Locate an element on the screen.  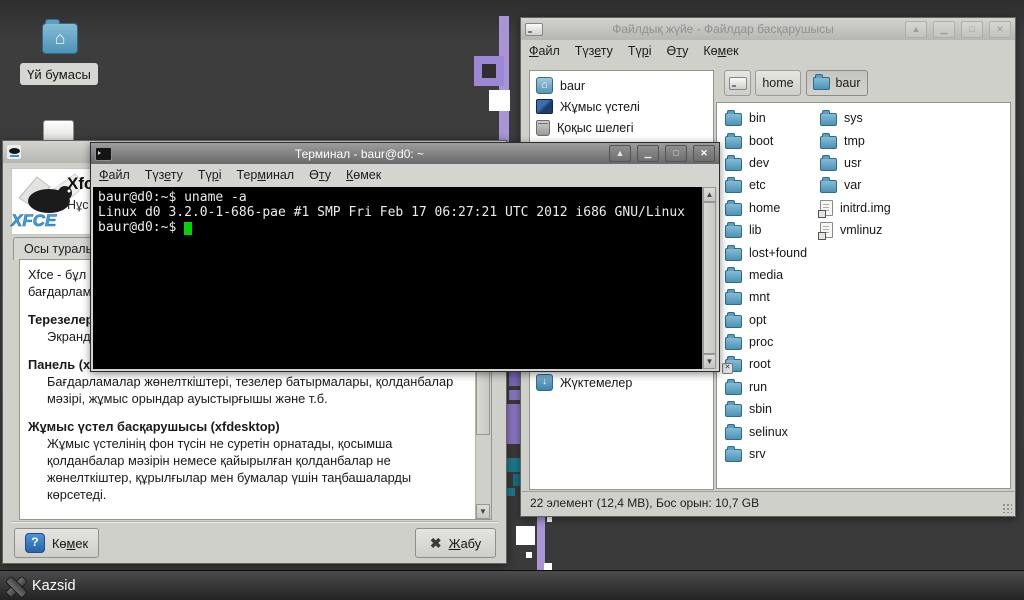
terminal-scrollbar: ▲ ▼ is located at coordinates (709, 278).